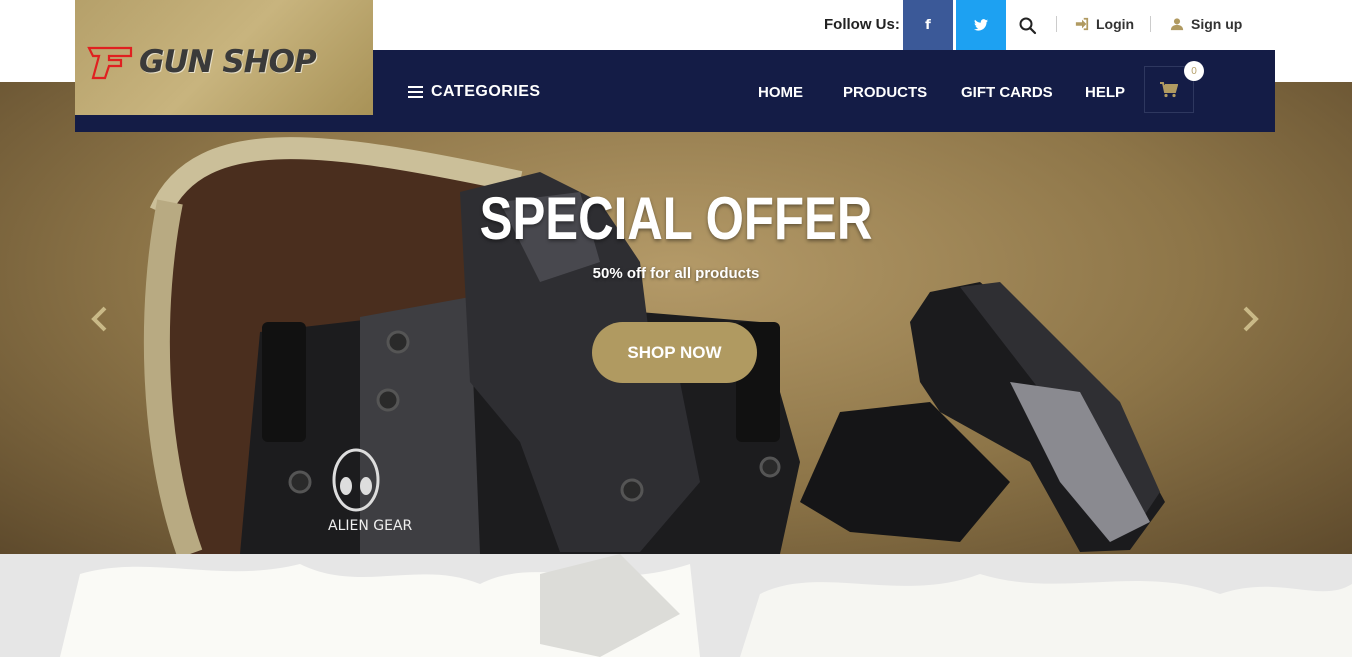 This screenshot has width=1352, height=657. Describe the element at coordinates (1105, 92) in the screenshot. I see `nav-item-help: HELP` at that location.